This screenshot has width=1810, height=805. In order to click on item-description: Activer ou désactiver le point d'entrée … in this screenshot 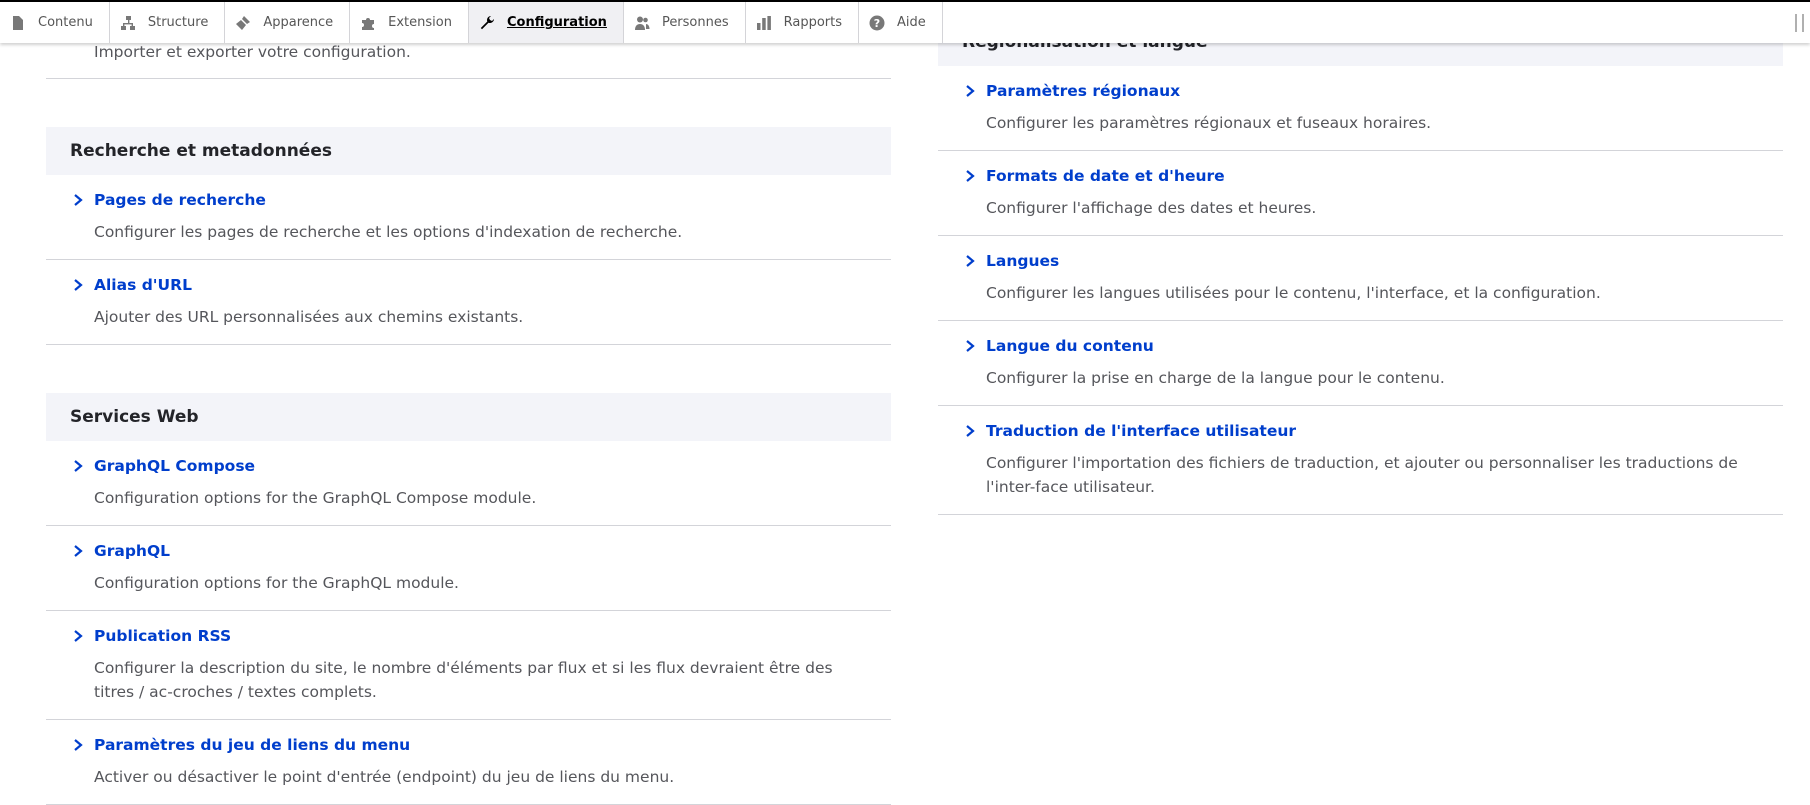, I will do `click(384, 777)`.